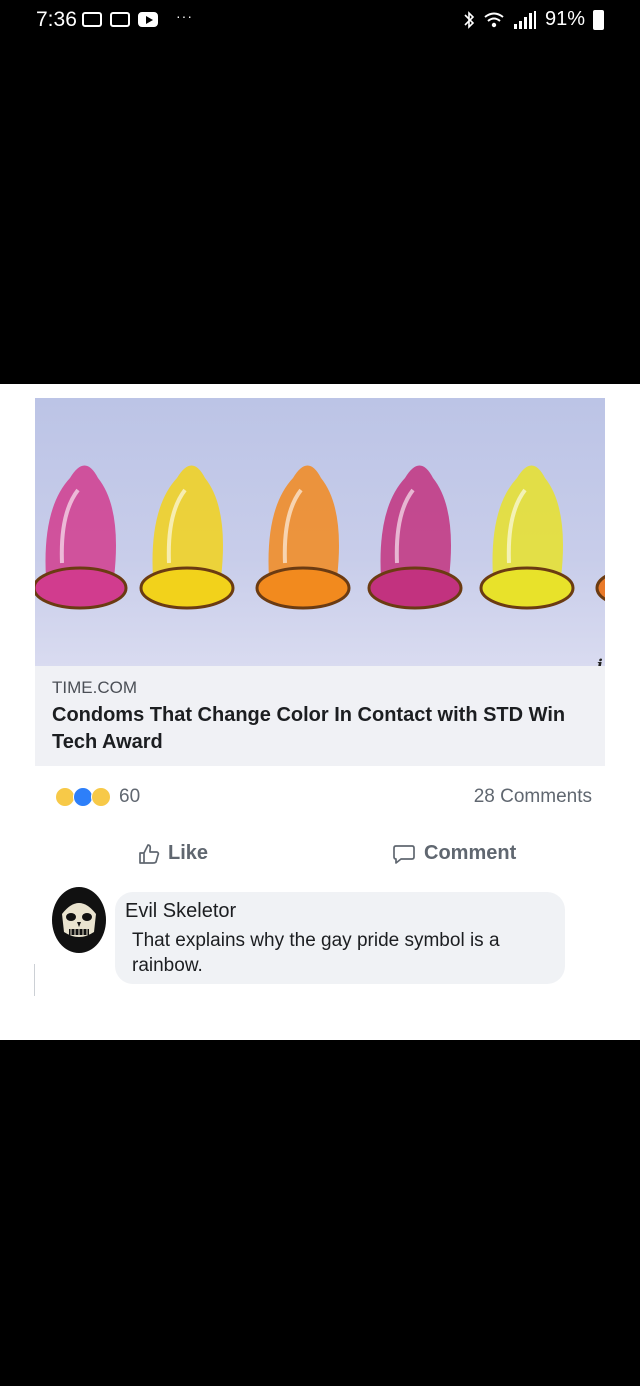 Image resolution: width=640 pixels, height=1386 pixels. What do you see at coordinates (148, 19) in the screenshot?
I see `youtube-icon` at bounding box center [148, 19].